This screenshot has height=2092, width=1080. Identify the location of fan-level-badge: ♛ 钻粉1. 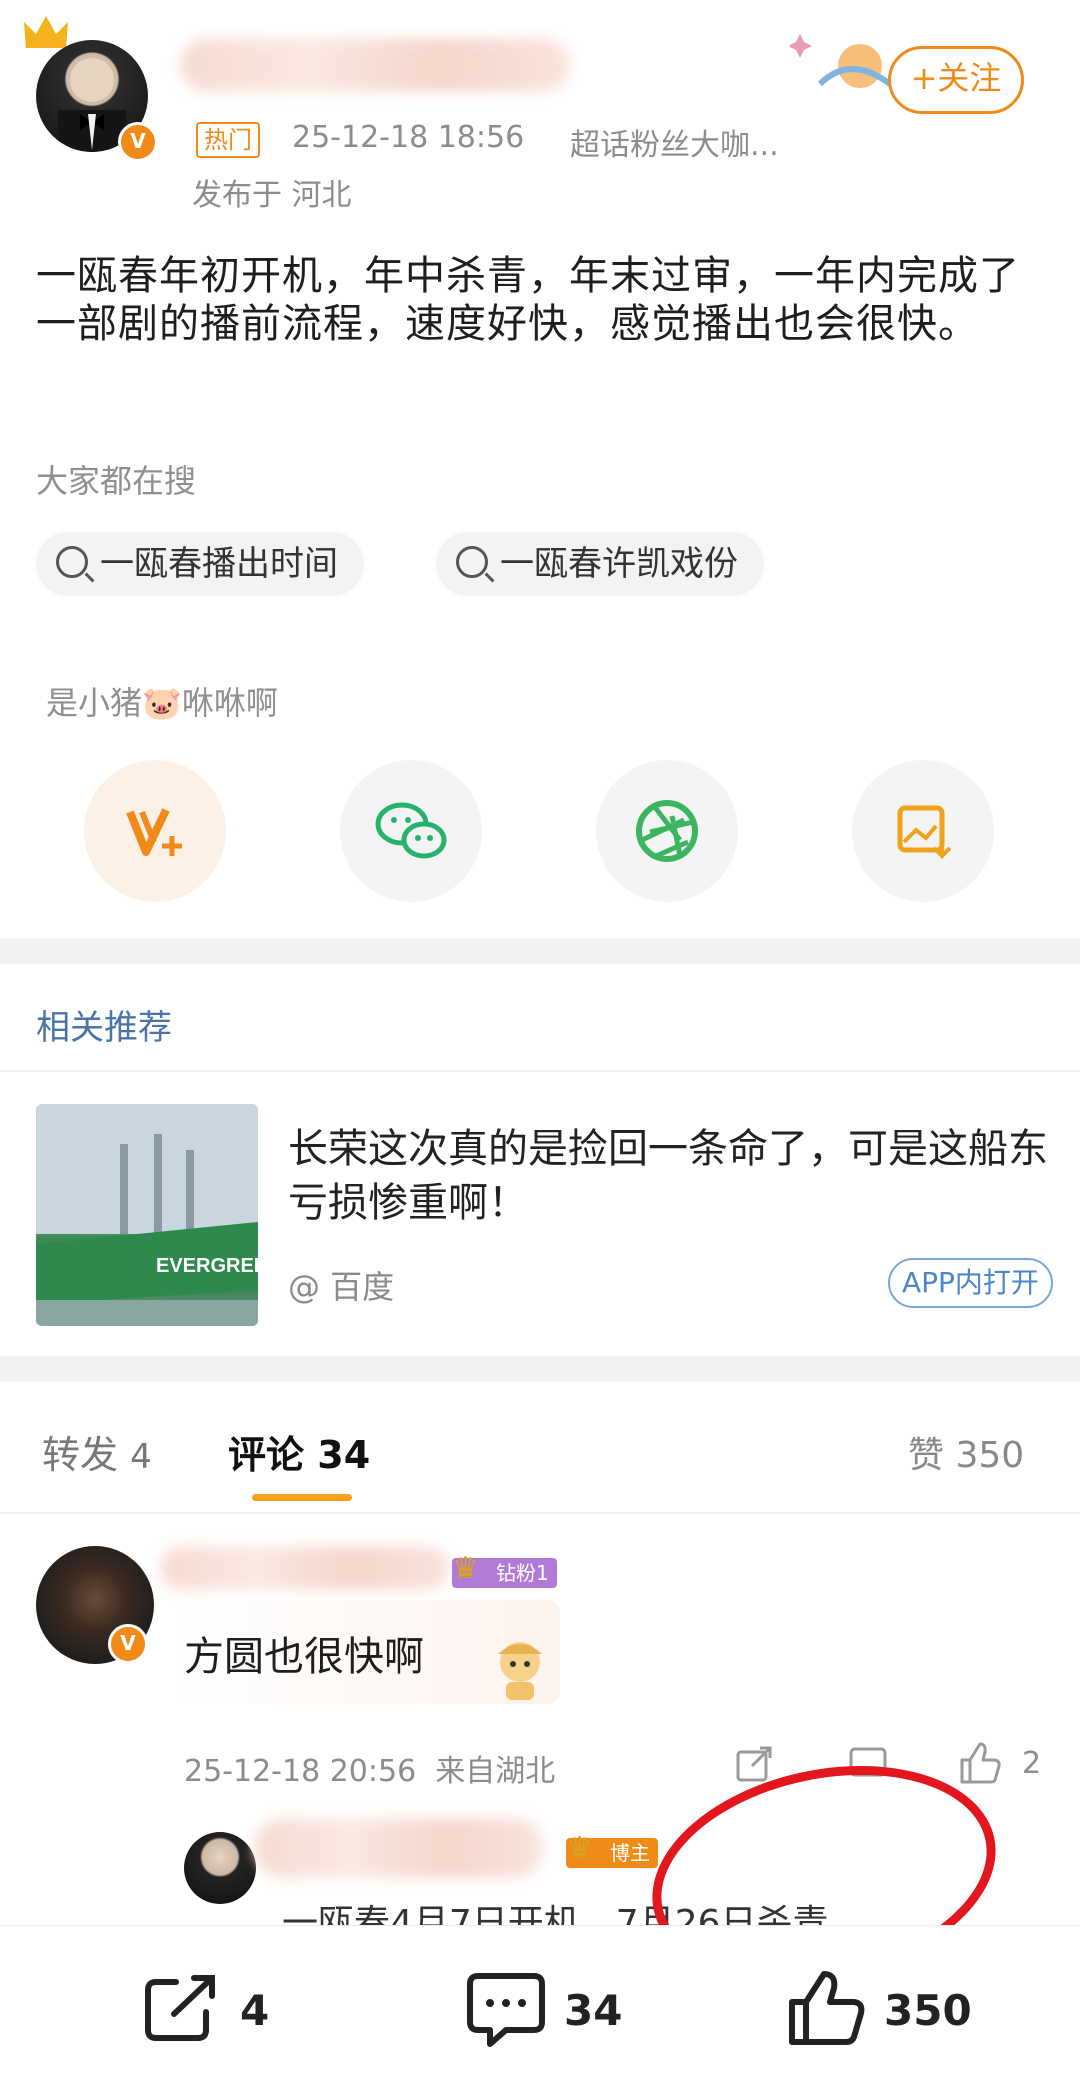
(504, 1571).